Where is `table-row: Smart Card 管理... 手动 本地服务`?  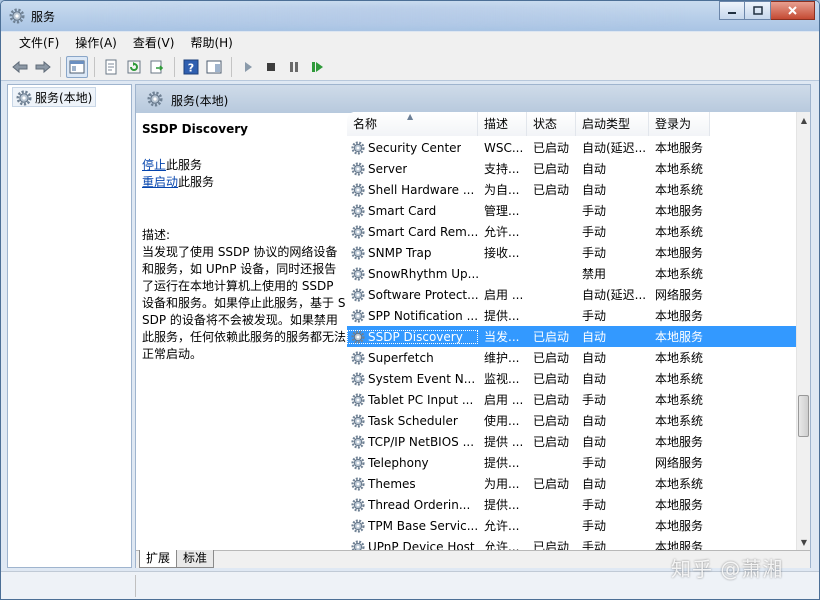
table-row: Smart Card 管理... 手动 本地服务 is located at coordinates (572, 210).